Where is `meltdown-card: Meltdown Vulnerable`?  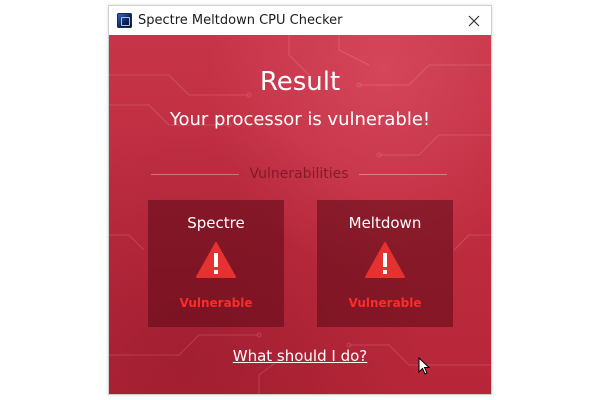
meltdown-card: Meltdown Vulnerable is located at coordinates (385, 263).